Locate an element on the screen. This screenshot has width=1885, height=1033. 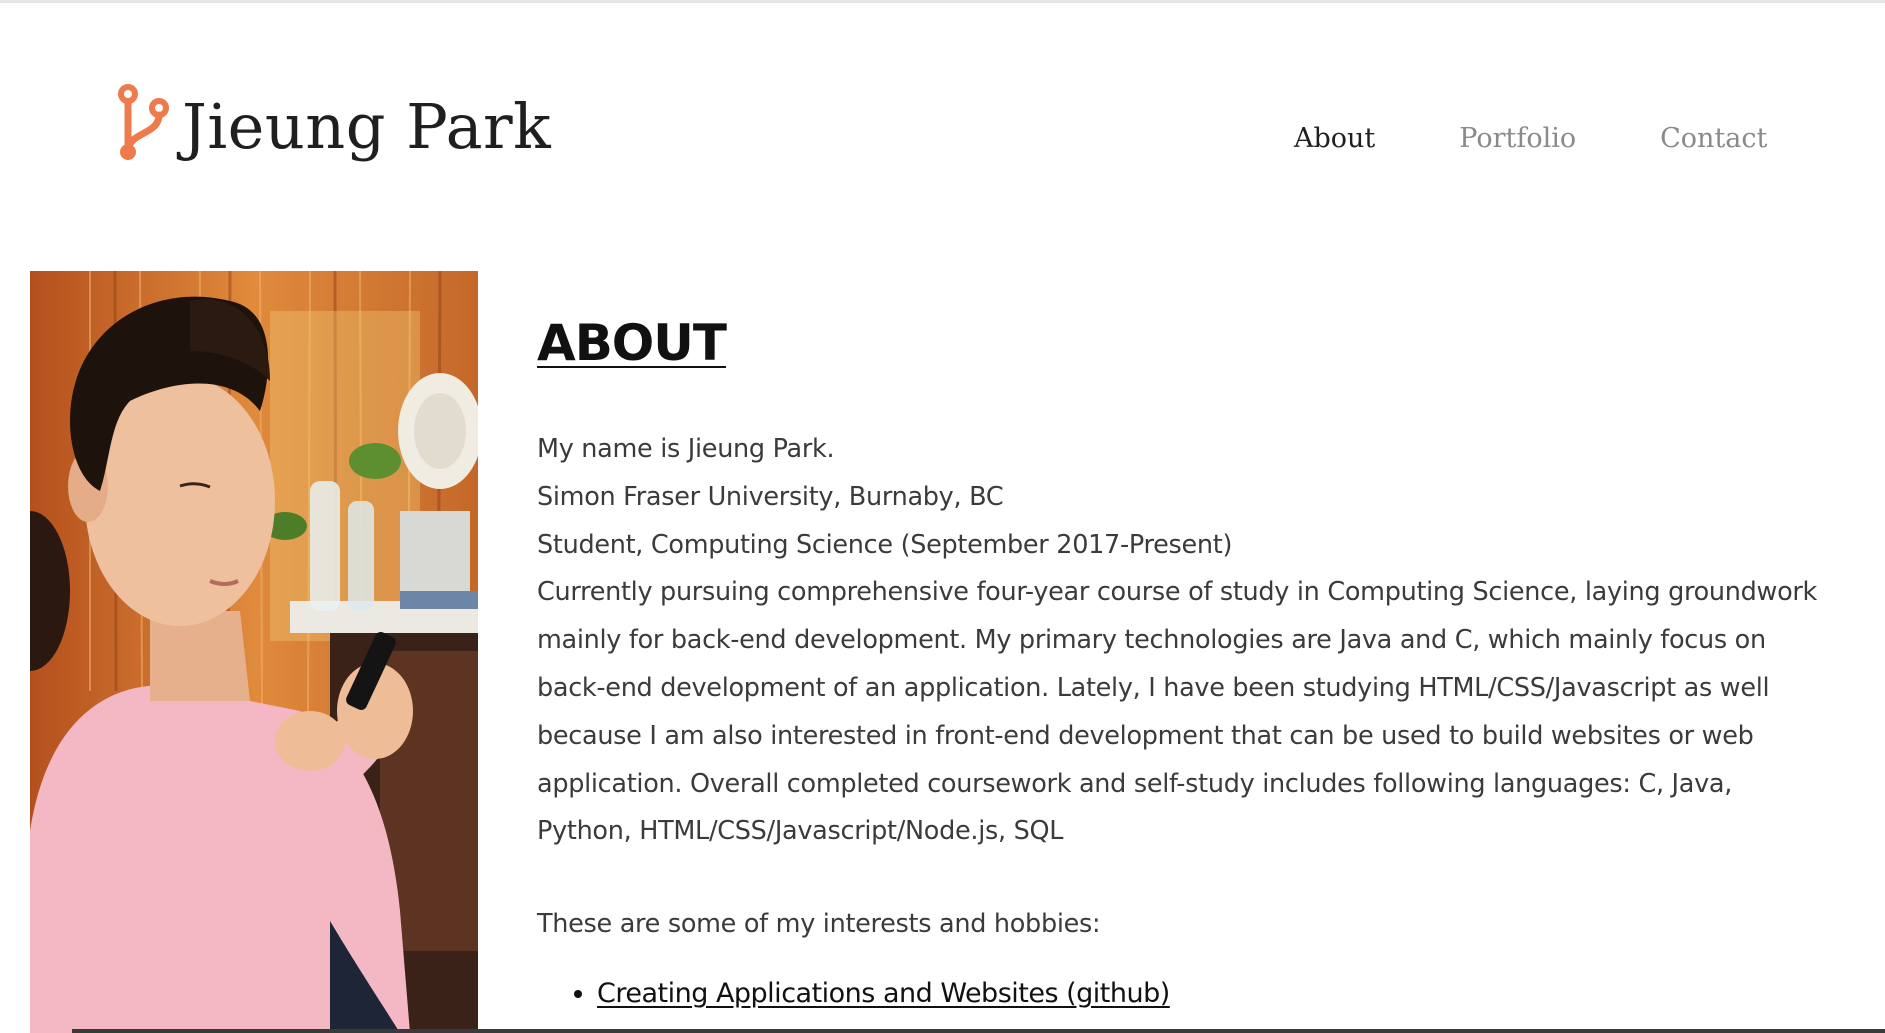
nav-about-link: About is located at coordinates (1334, 139).